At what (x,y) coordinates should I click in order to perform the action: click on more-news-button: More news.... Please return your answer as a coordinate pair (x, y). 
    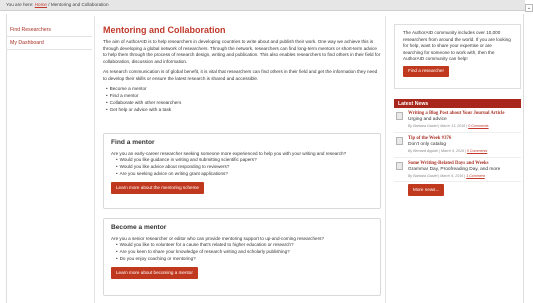
    Looking at the image, I should click on (426, 190).